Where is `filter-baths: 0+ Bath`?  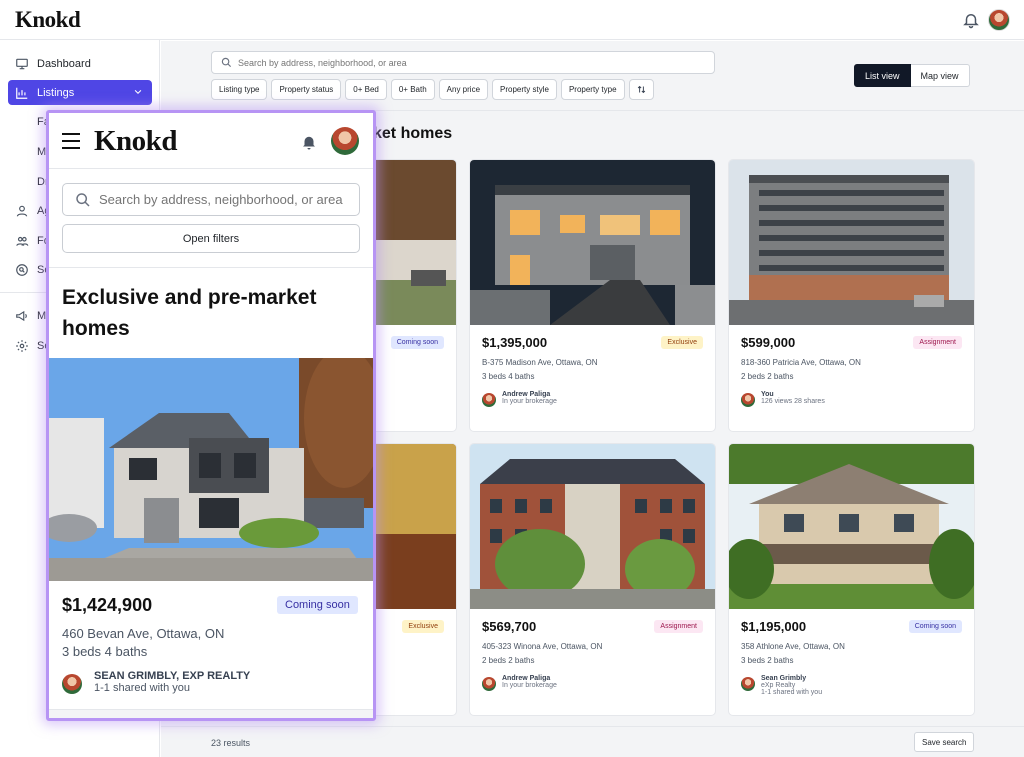 filter-baths: 0+ Bath is located at coordinates (412, 89).